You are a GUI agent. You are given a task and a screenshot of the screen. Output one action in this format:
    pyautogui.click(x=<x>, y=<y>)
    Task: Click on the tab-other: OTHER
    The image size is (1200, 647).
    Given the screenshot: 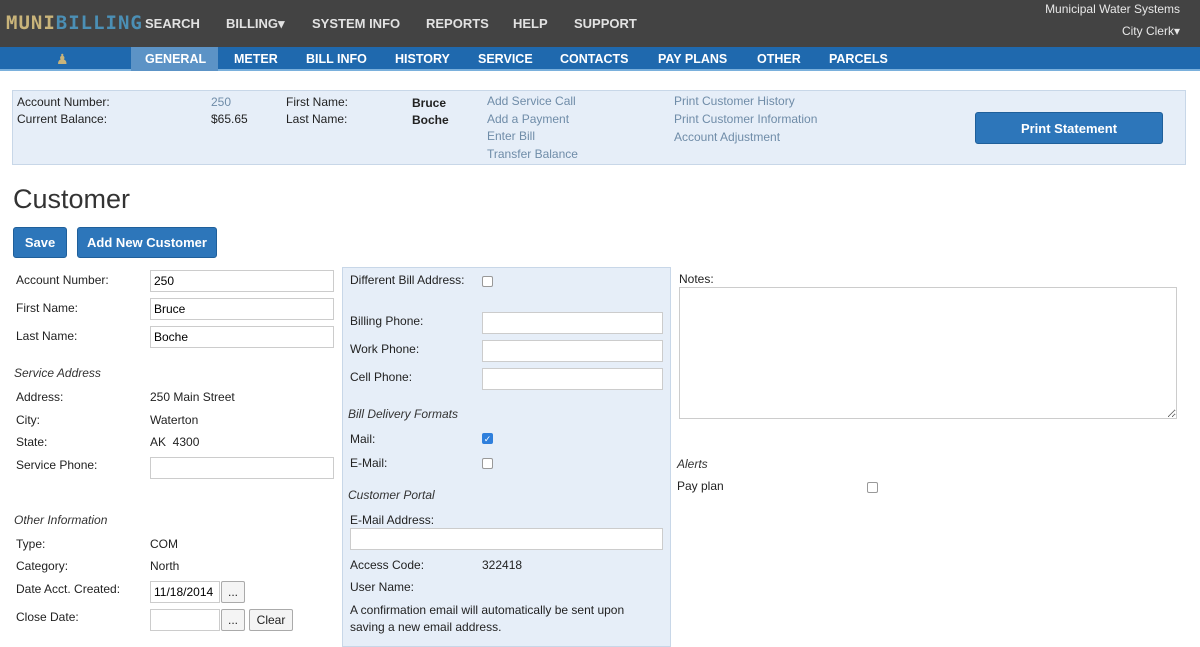 What is the action you would take?
    pyautogui.click(x=779, y=59)
    